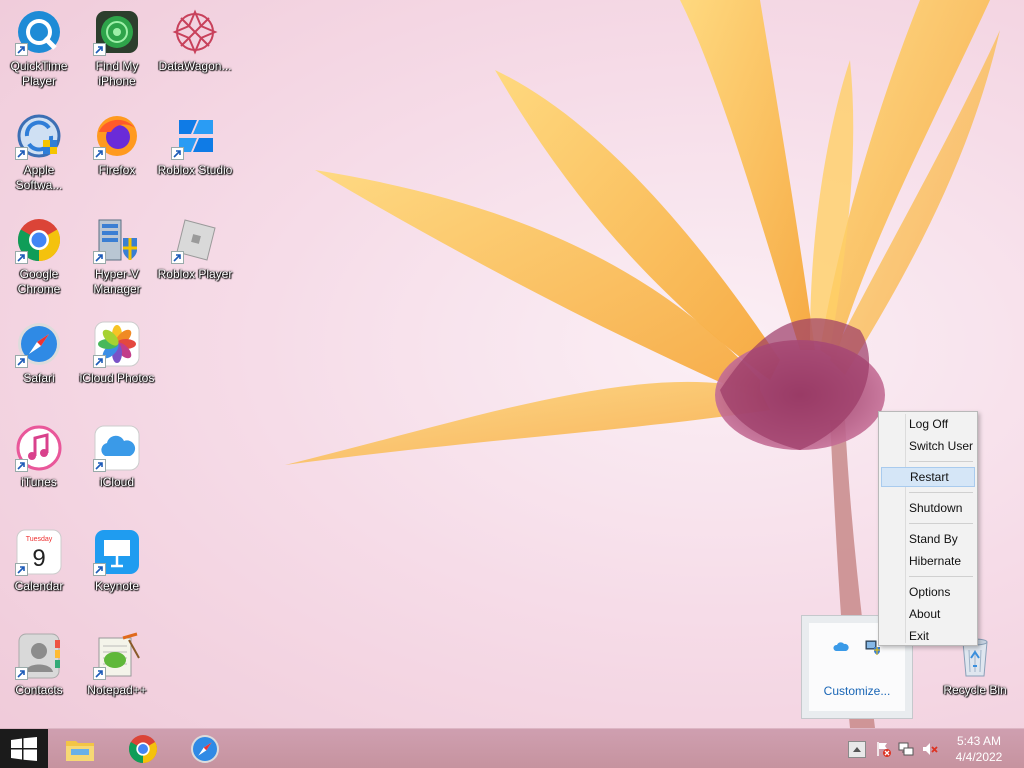 The width and height of the screenshot is (1024, 768). Describe the element at coordinates (39, 457) in the screenshot. I see `desktop-icon-itunes: iTunes` at that location.